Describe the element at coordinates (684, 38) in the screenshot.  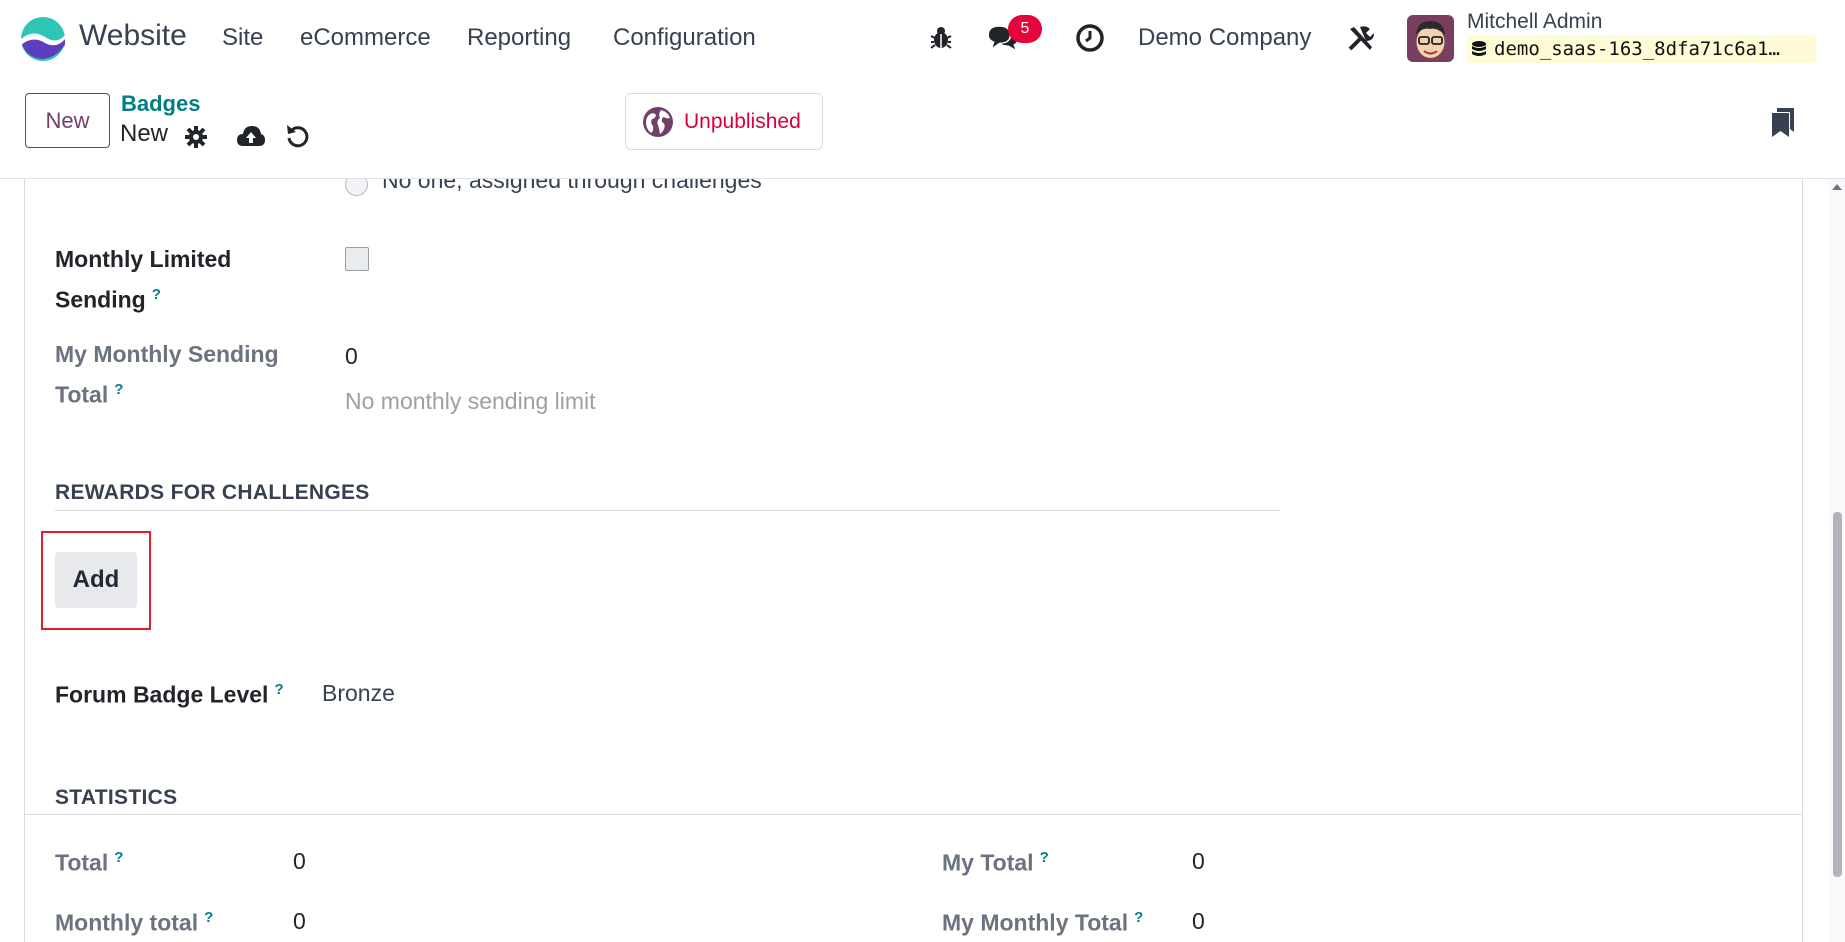
I see `menu-configuration: Configuration` at that location.